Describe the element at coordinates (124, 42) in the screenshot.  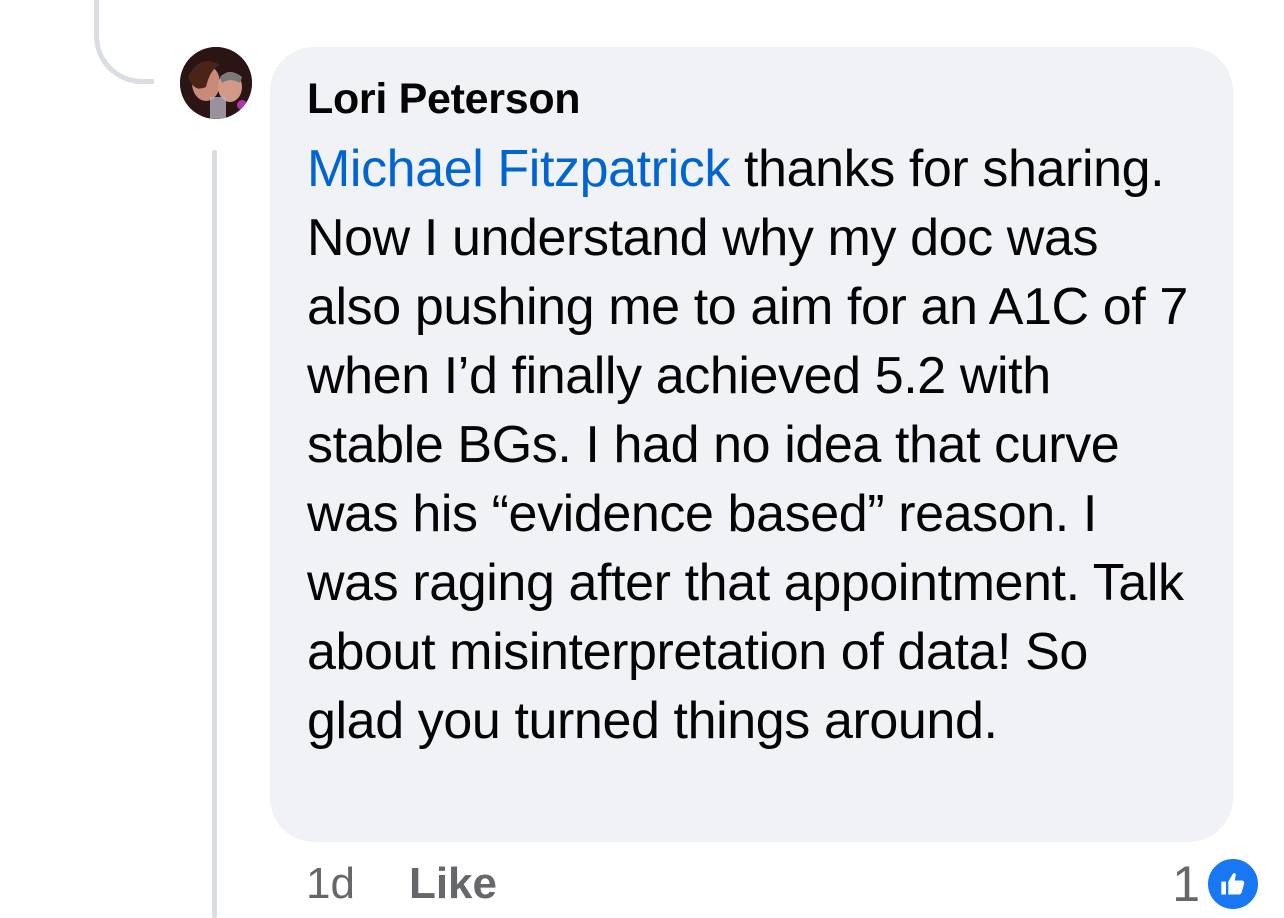
I see `thread-connector` at that location.